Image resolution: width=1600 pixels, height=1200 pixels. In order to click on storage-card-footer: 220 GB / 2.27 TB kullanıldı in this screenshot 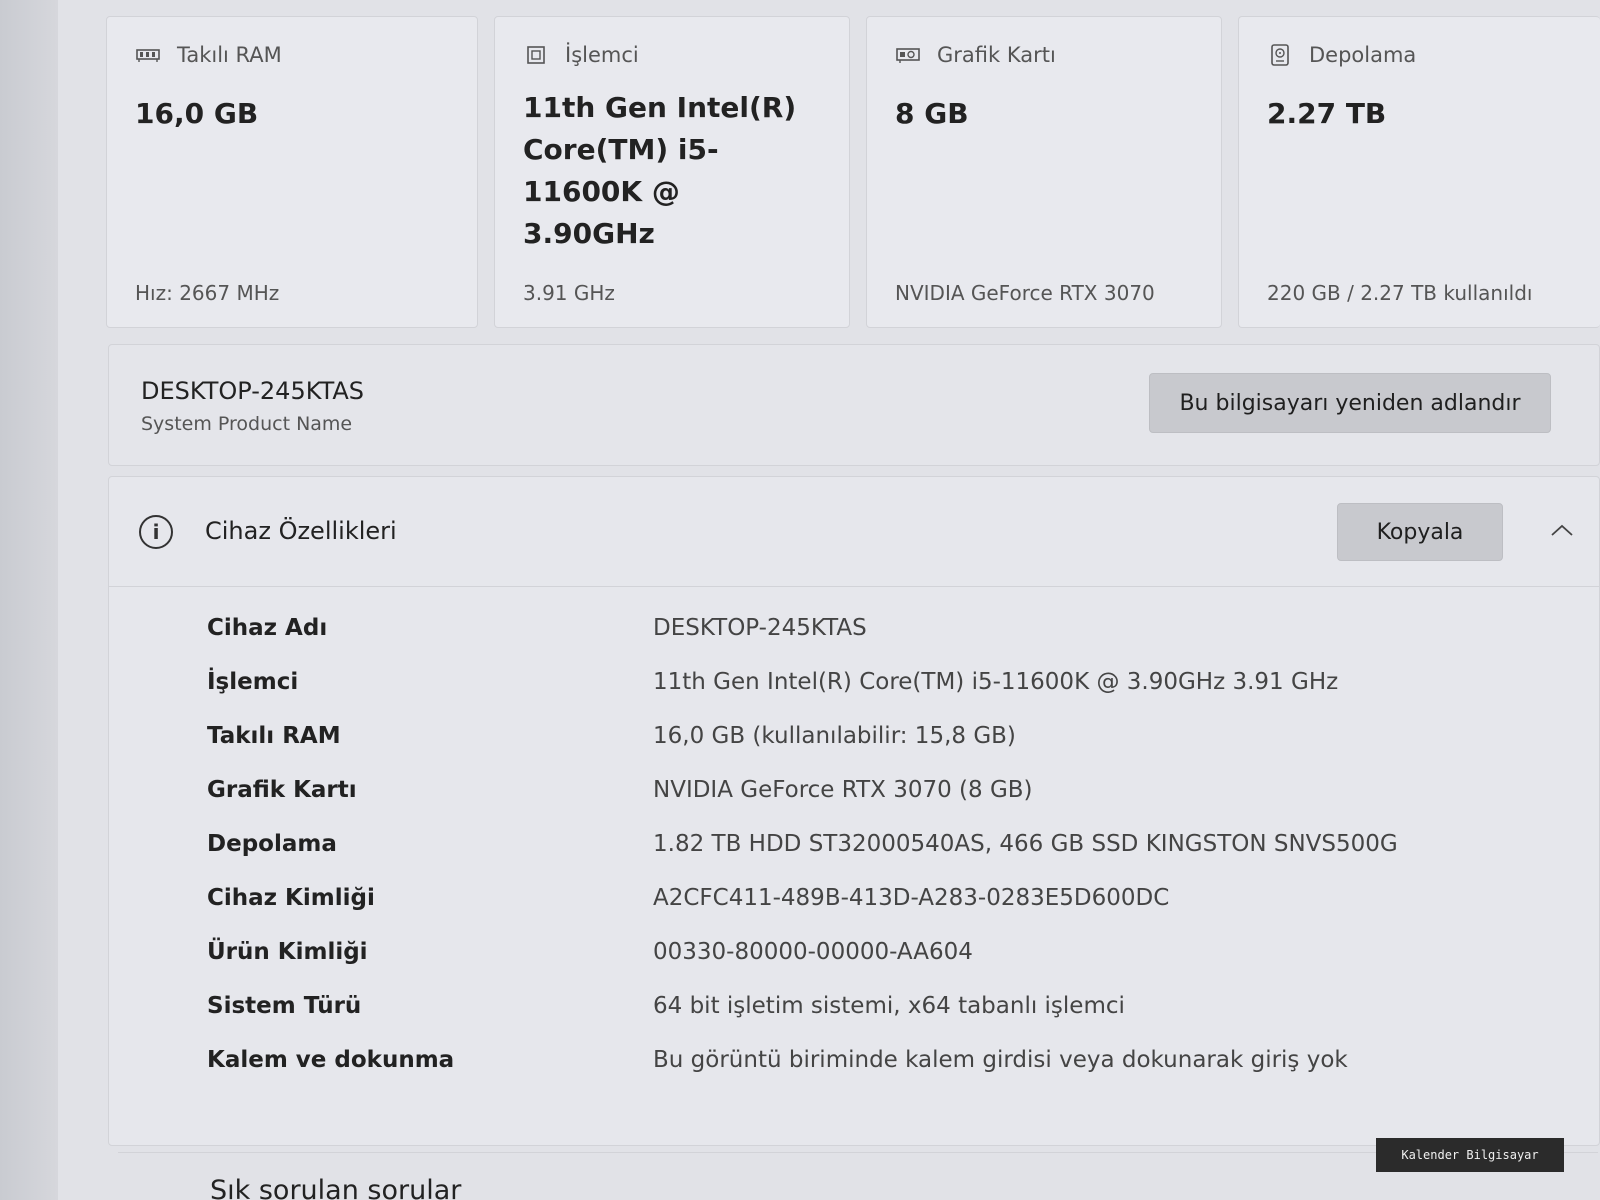, I will do `click(1400, 293)`.